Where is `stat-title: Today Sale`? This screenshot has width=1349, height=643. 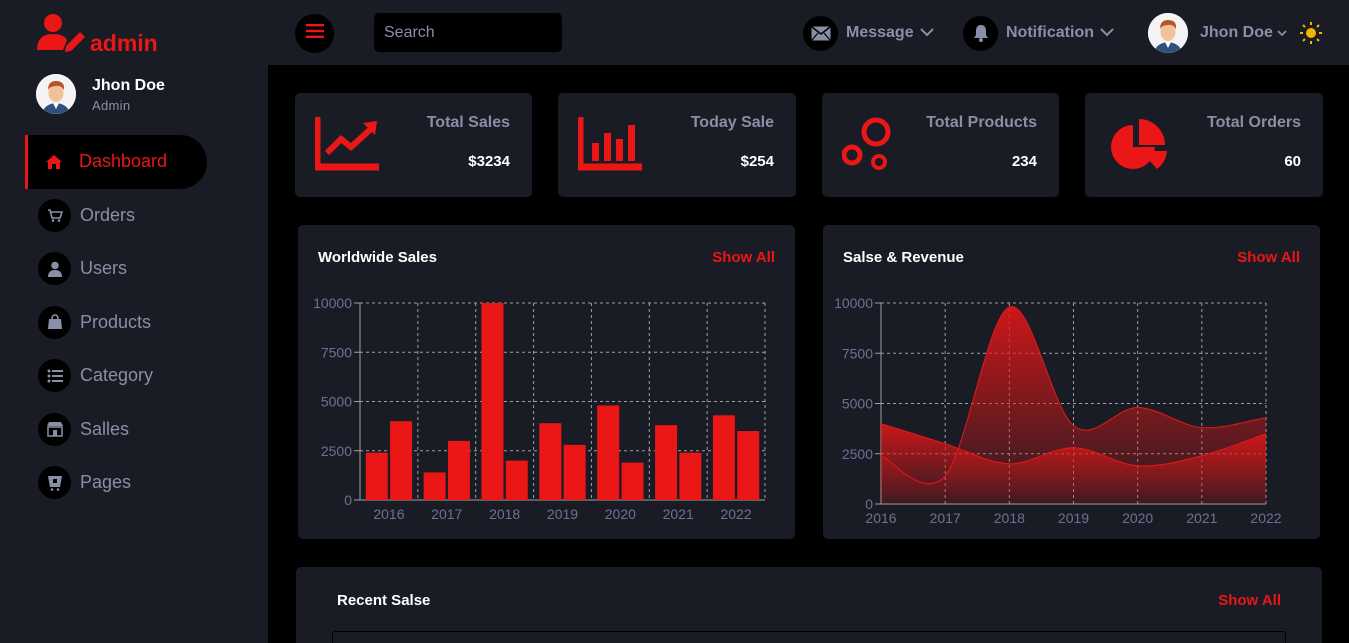 stat-title: Today Sale is located at coordinates (732, 122).